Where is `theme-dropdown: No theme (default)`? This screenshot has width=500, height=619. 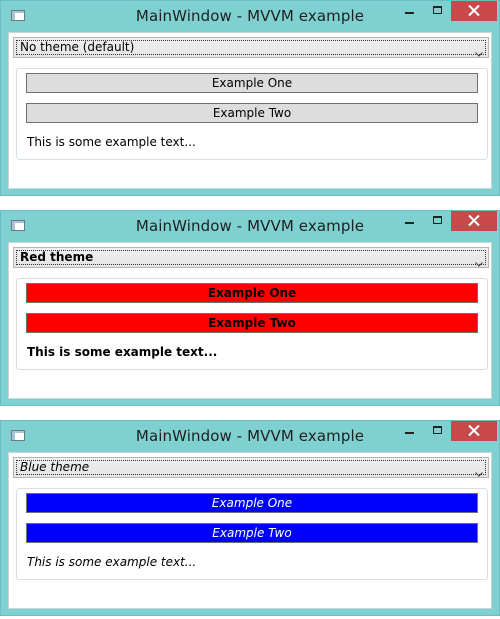
theme-dropdown: No theme (default) is located at coordinates (251, 47).